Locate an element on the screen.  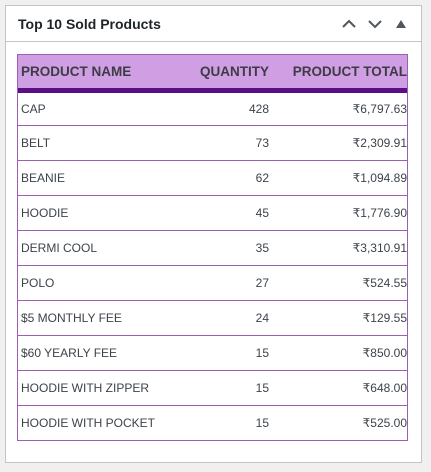
table-row: $5 MONTHLY FEE 24 ₹129.55 is located at coordinates (212, 317).